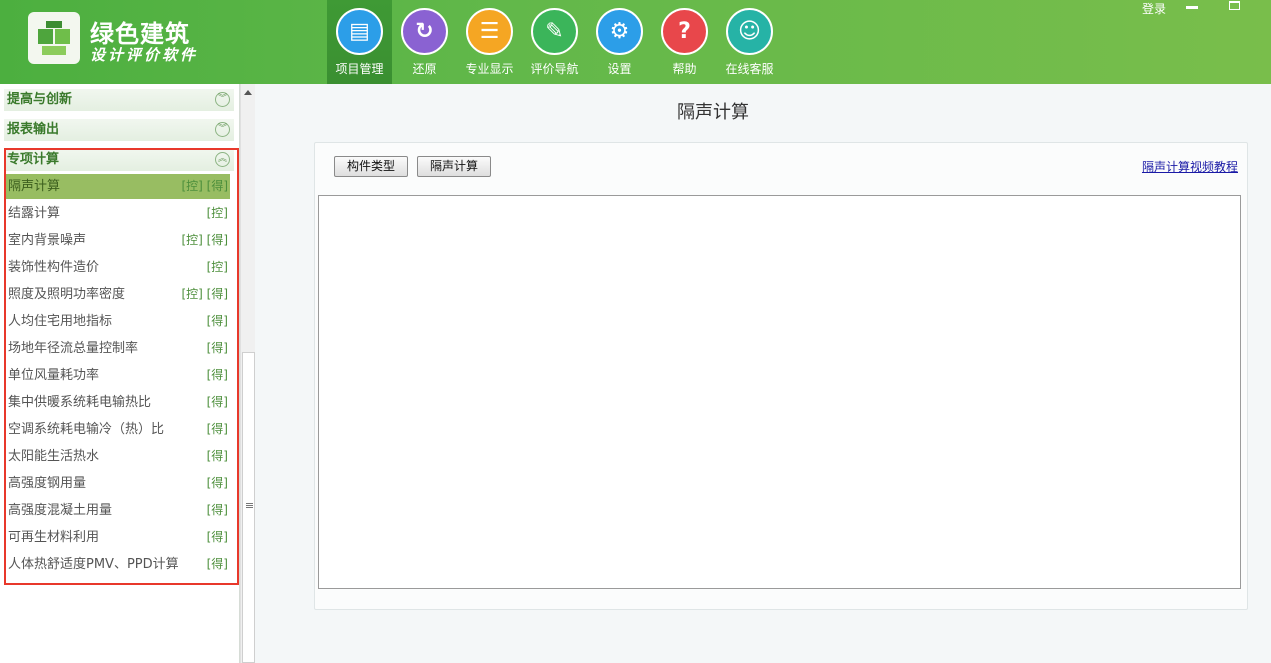  I want to click on minimize-icon, so click(1192, 7).